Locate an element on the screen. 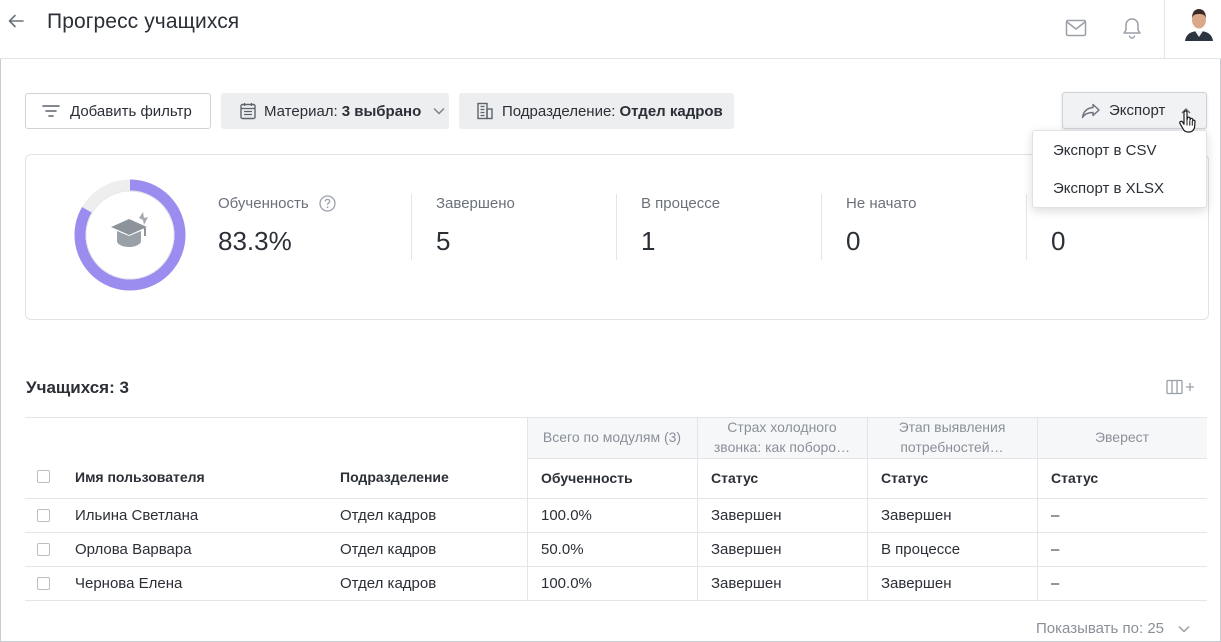 This screenshot has height=642, width=1221. back-button is located at coordinates (16, 21).